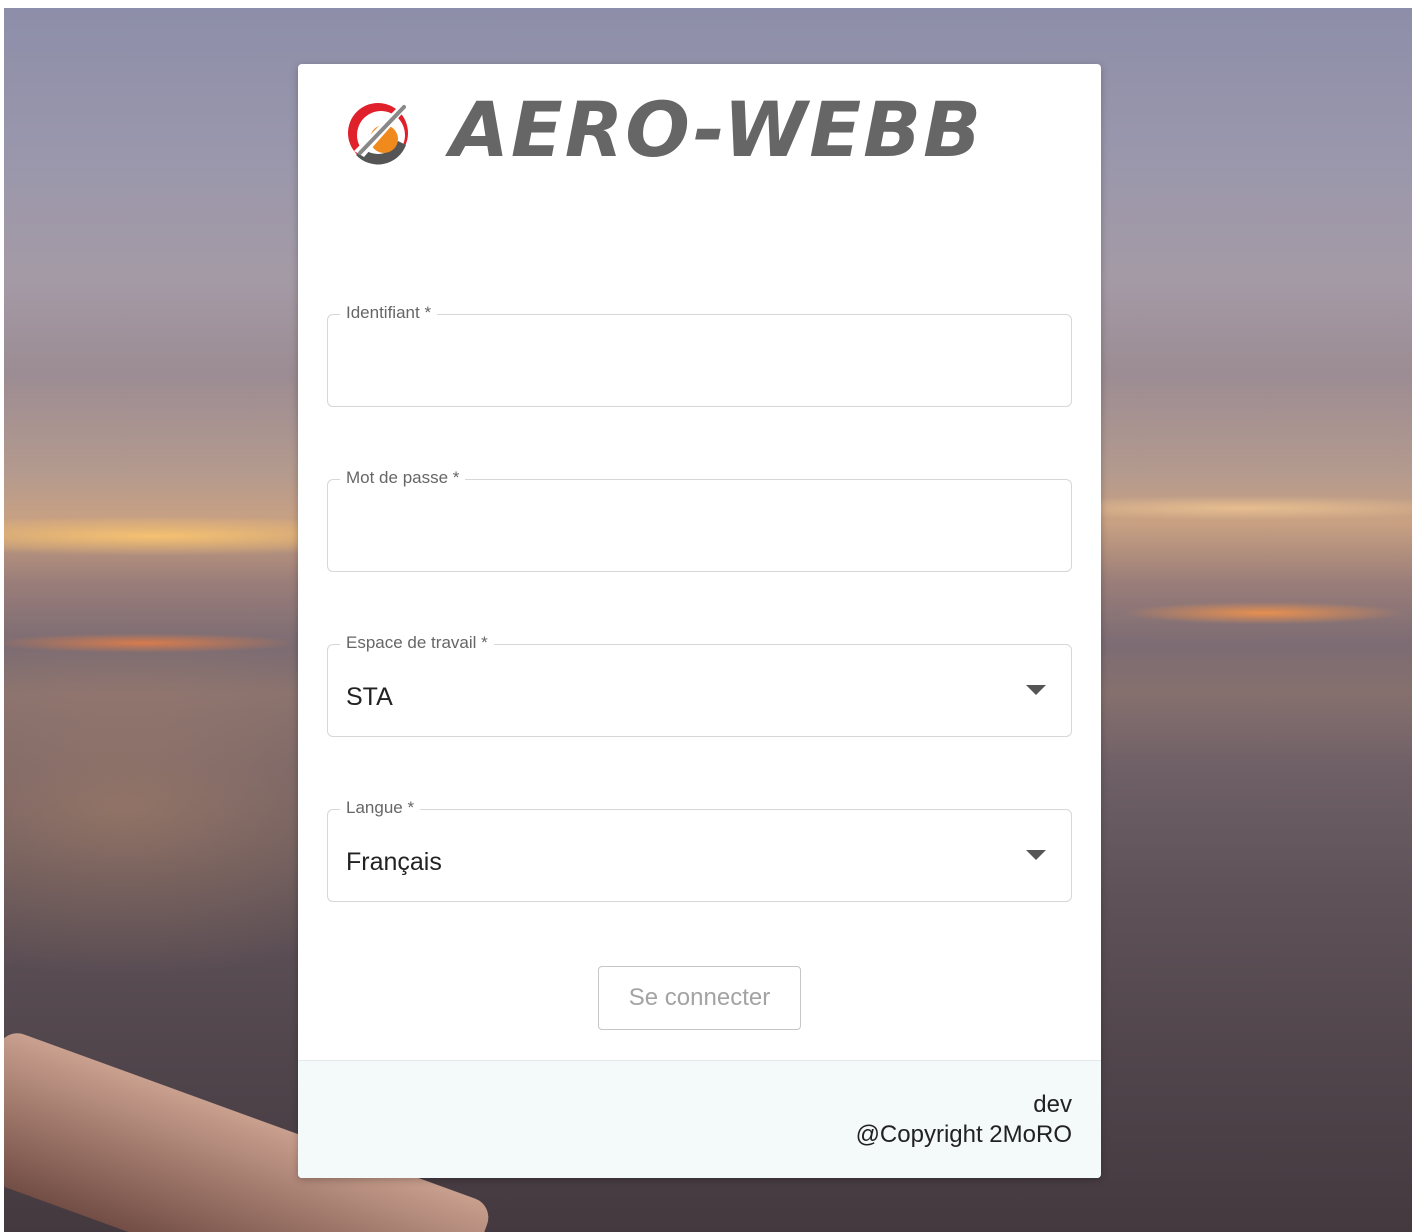 This screenshot has height=1232, width=1420. What do you see at coordinates (963, 1134) in the screenshot?
I see `copyright-text: @Copyright 2MoRO` at bounding box center [963, 1134].